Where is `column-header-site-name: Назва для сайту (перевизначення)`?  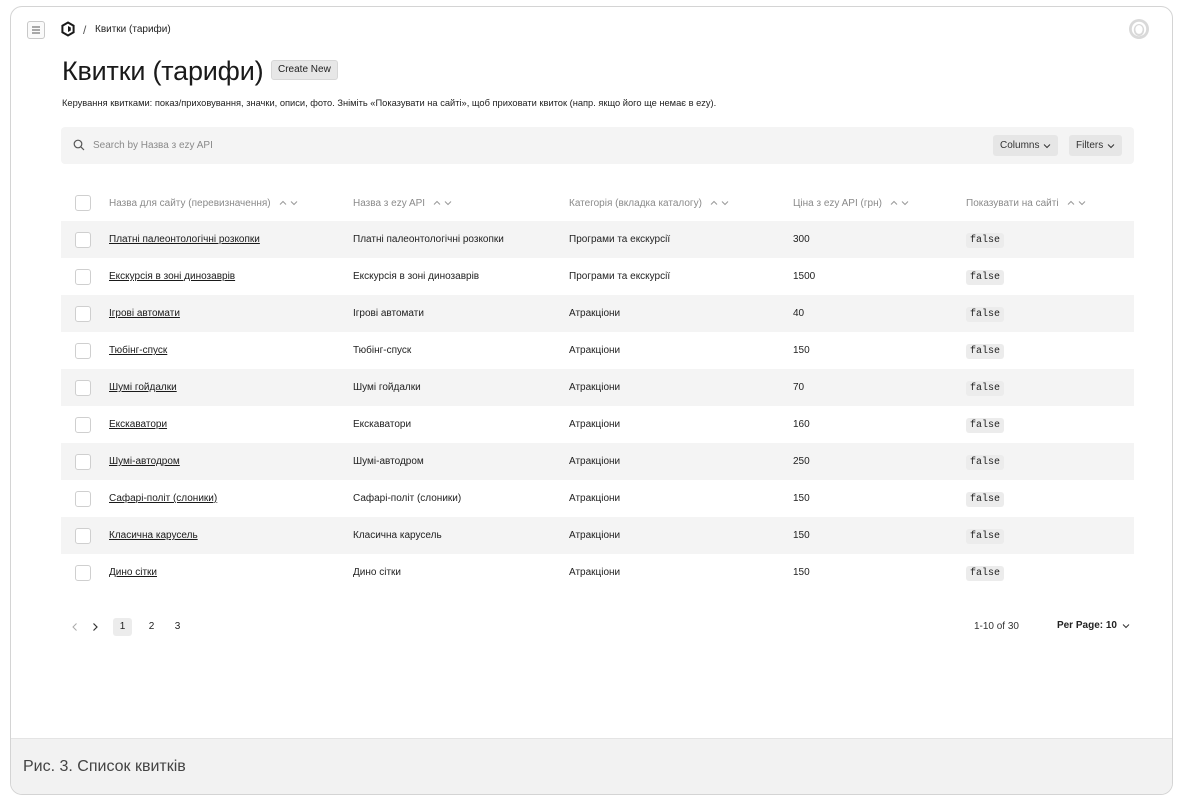 column-header-site-name: Назва для сайту (перевизначення) is located at coordinates (203, 203).